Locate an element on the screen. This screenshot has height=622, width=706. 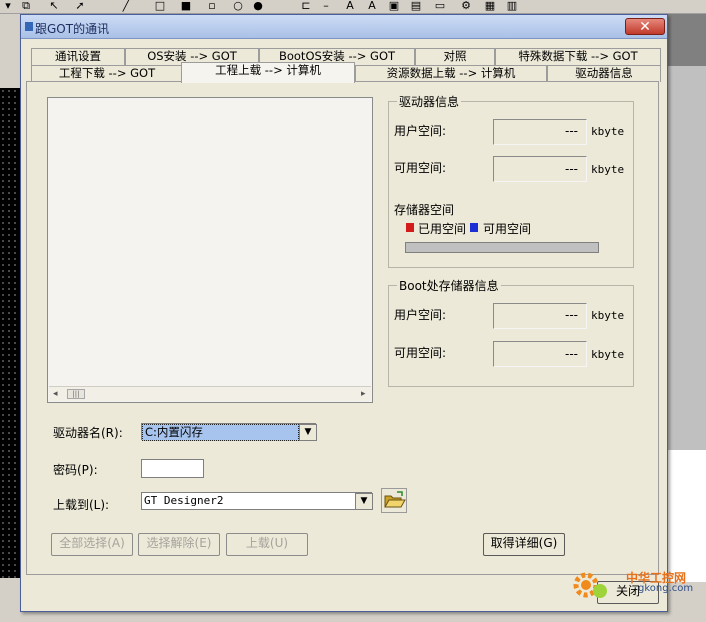
toolbar-image-icon: ▤ is located at coordinates (416, 6).